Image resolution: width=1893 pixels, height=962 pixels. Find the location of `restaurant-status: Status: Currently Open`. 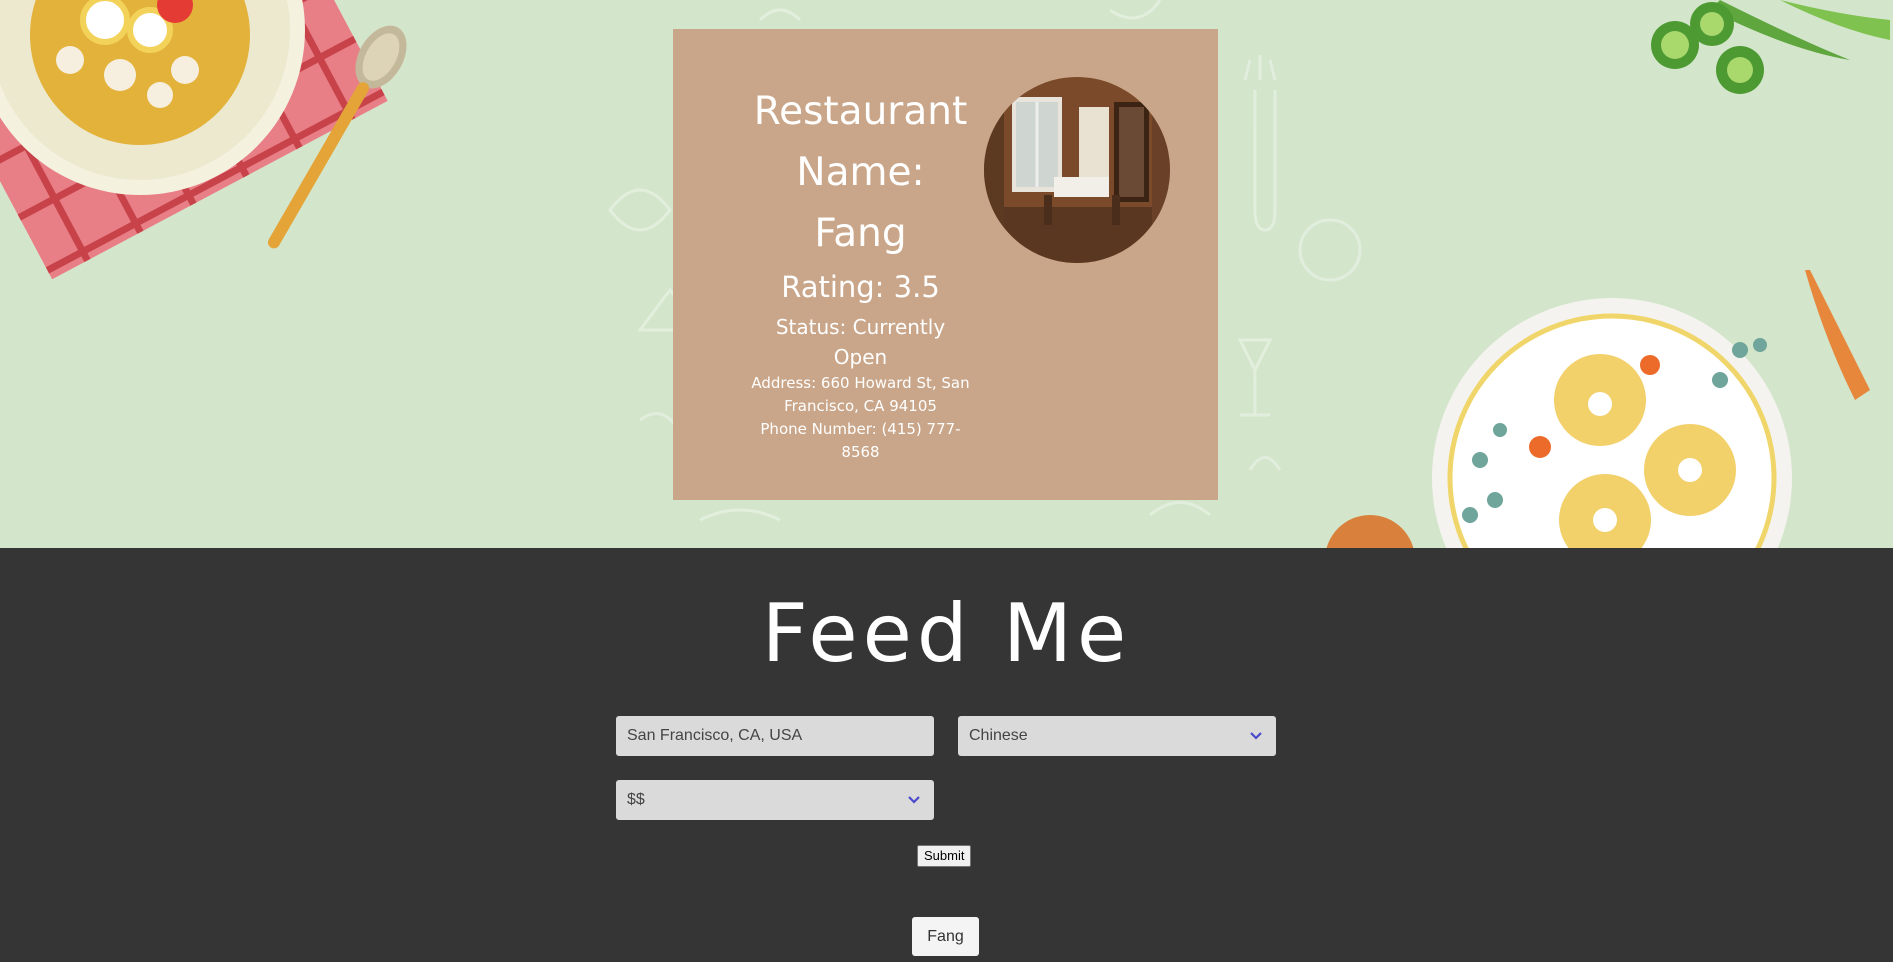

restaurant-status: Status: Currently Open is located at coordinates (860, 342).